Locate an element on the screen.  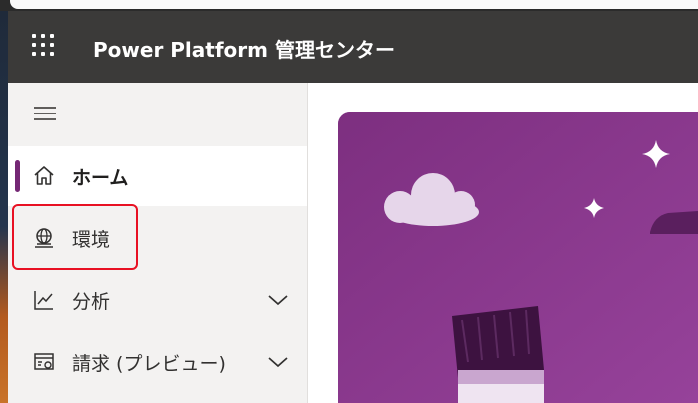
window-top-strip is located at coordinates (349, 5).